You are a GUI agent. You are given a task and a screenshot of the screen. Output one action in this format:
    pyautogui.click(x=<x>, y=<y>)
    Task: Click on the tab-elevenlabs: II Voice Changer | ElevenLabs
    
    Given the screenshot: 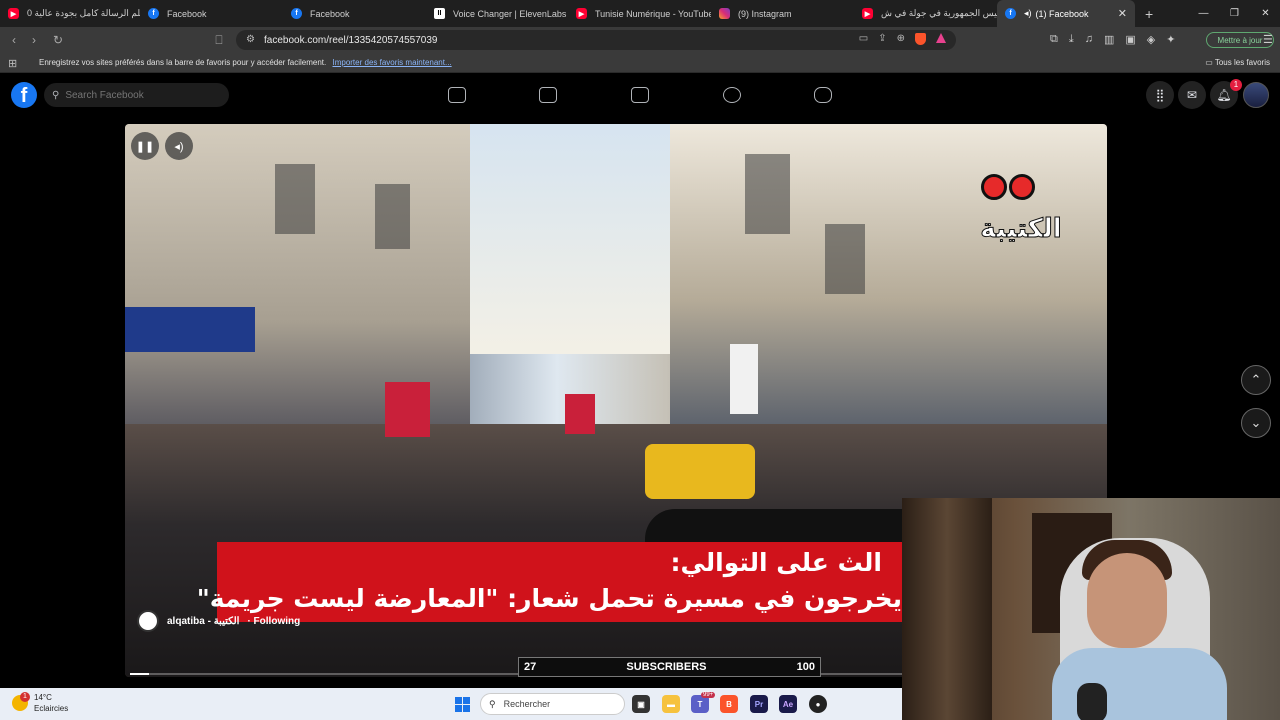 What is the action you would take?
    pyautogui.click(x=497, y=13)
    